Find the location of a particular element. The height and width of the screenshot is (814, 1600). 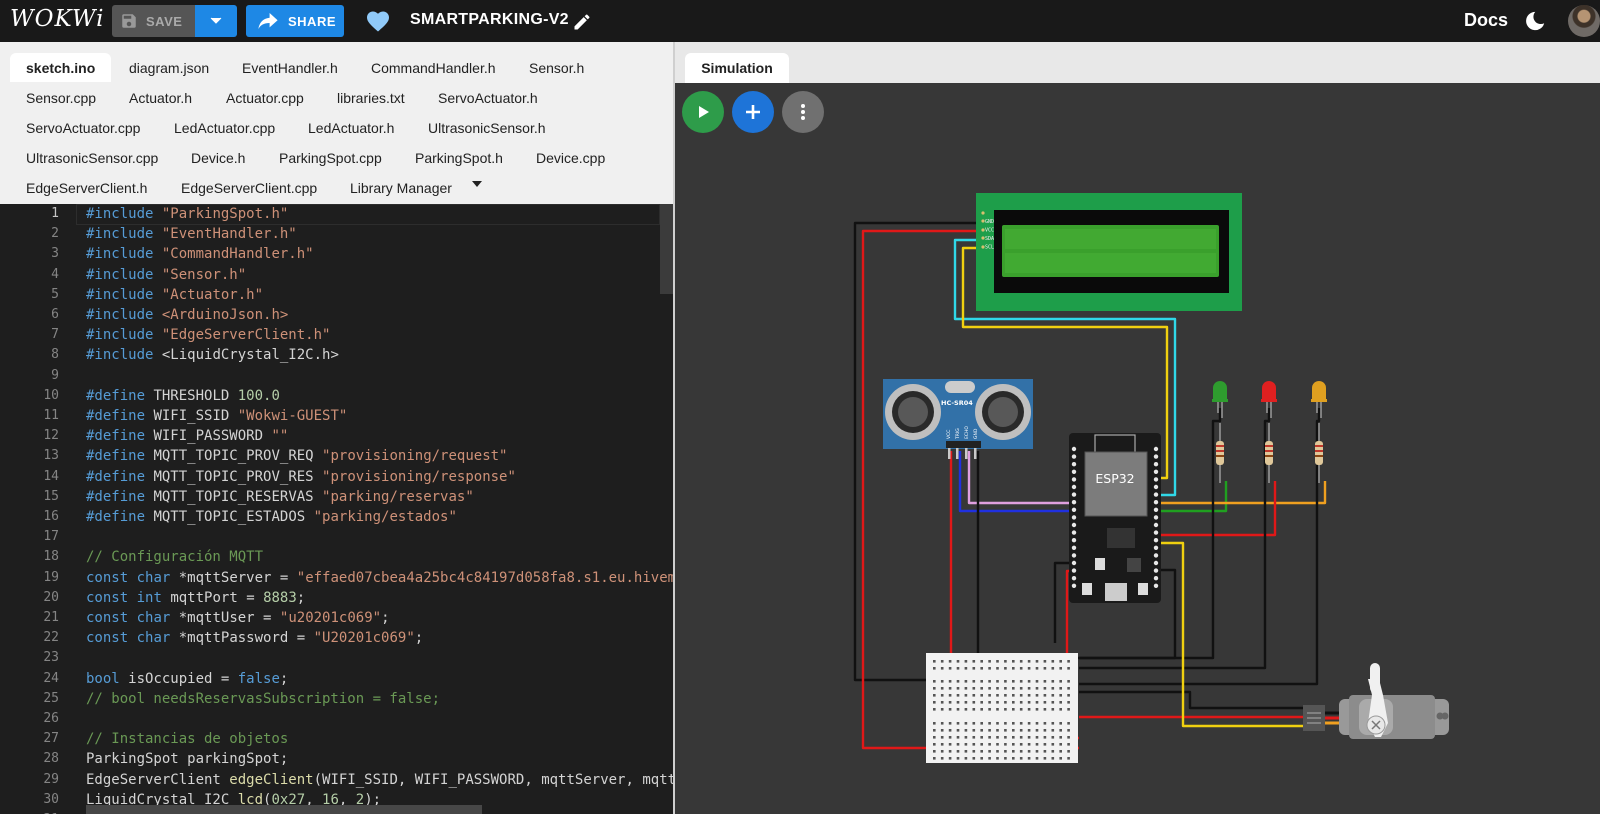

line-number: 11 is located at coordinates (51, 415).